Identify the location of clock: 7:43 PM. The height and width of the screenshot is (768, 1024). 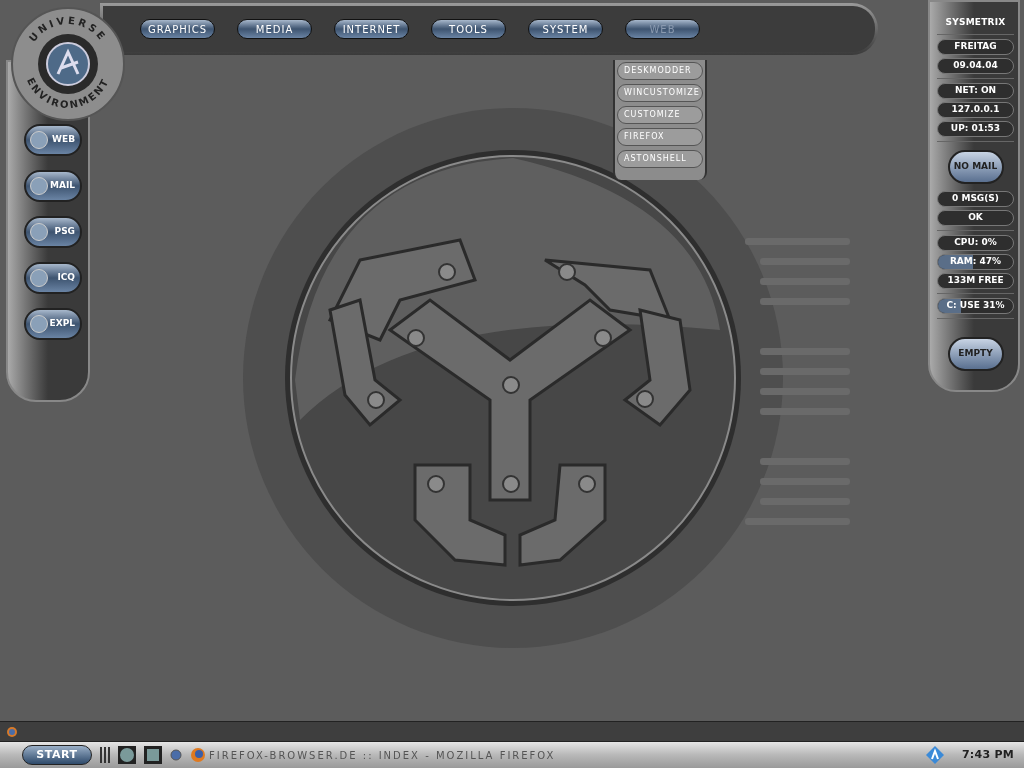
(987, 754).